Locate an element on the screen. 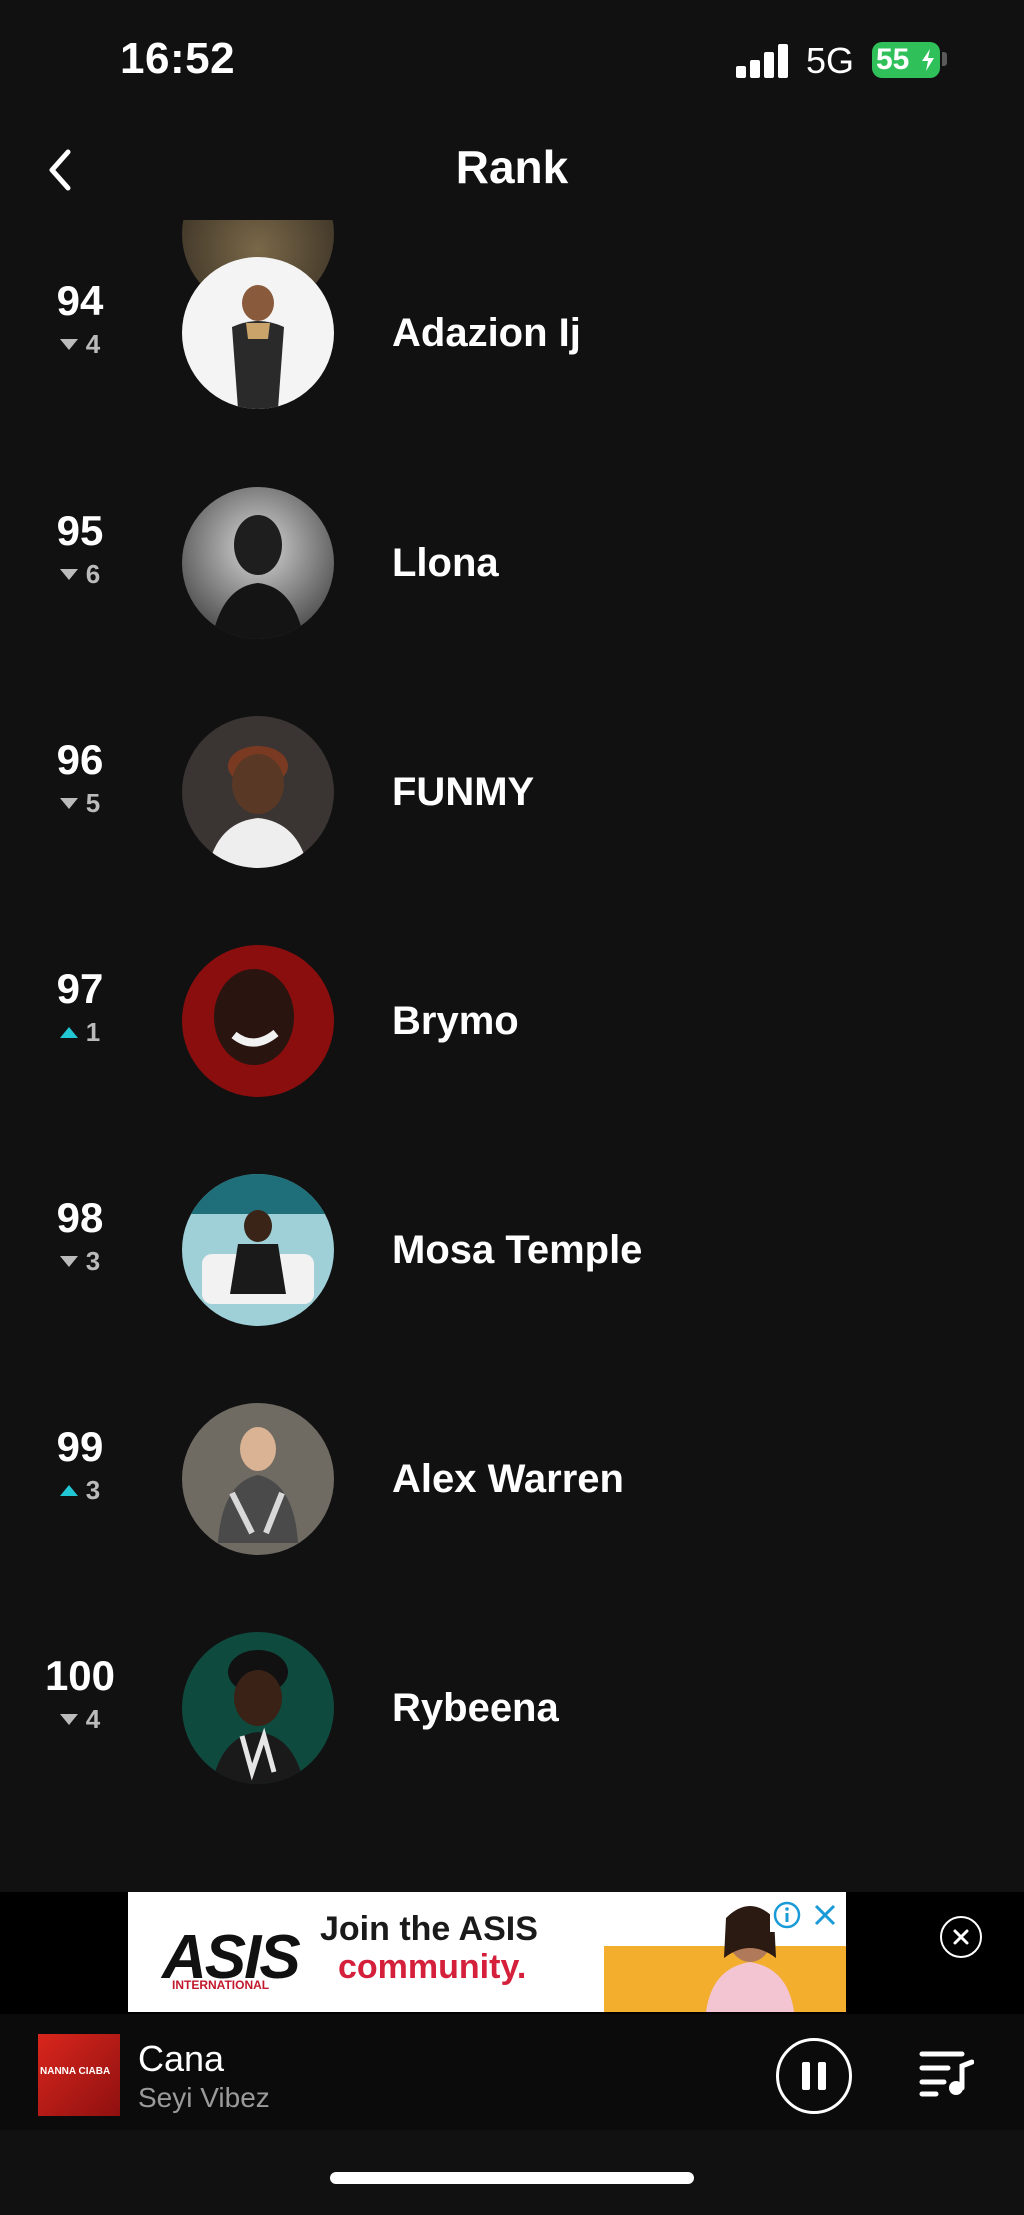 This screenshot has width=1024, height=2215. rank-column: 100 4 is located at coordinates (80, 1693).